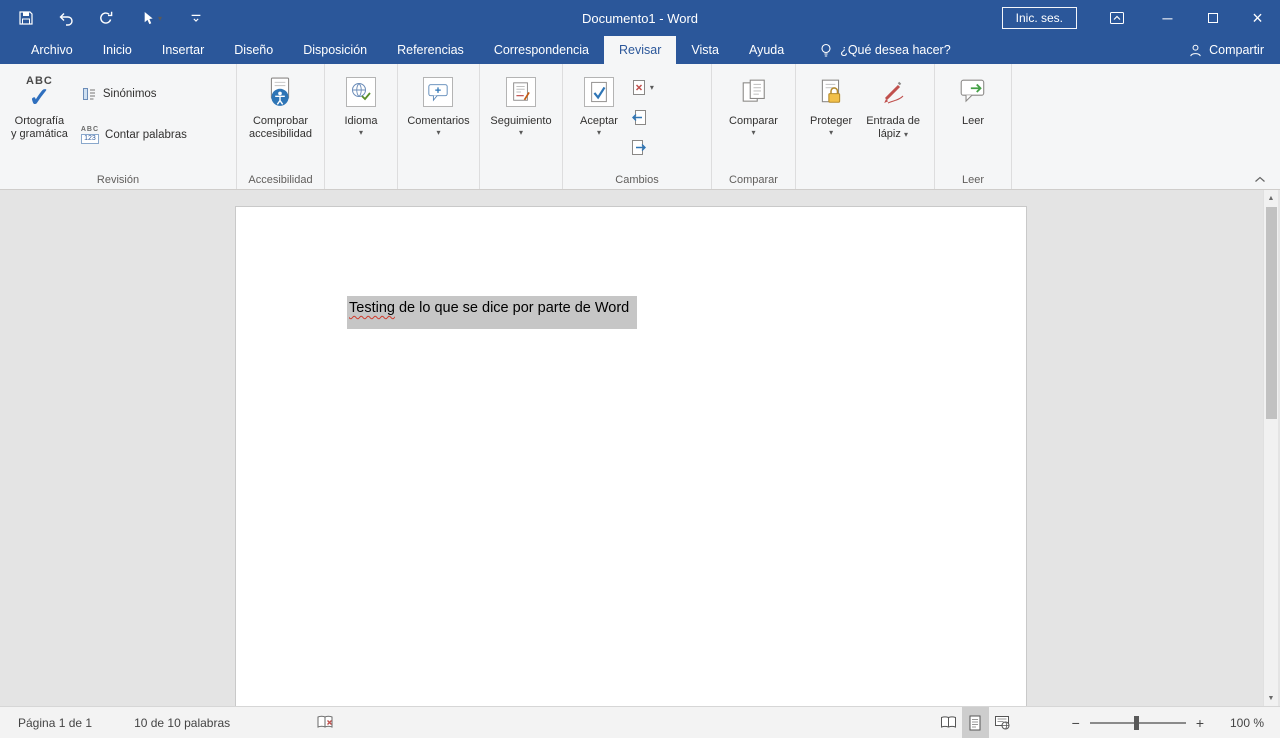 Image resolution: width=1280 pixels, height=738 pixels. I want to click on tab-revisar: Revisar, so click(640, 50).